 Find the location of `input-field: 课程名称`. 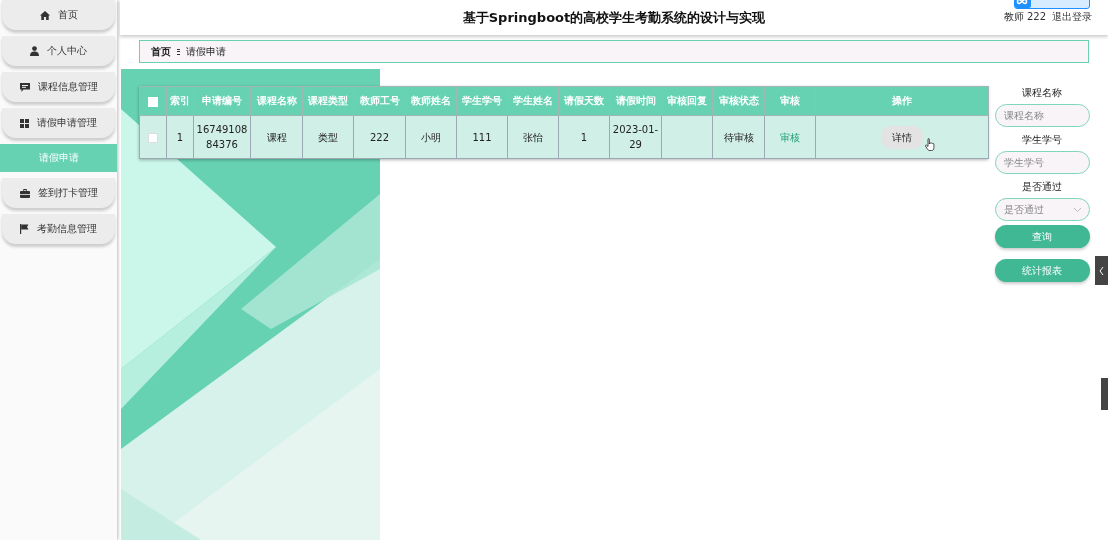

input-field: 课程名称 is located at coordinates (1042, 115).